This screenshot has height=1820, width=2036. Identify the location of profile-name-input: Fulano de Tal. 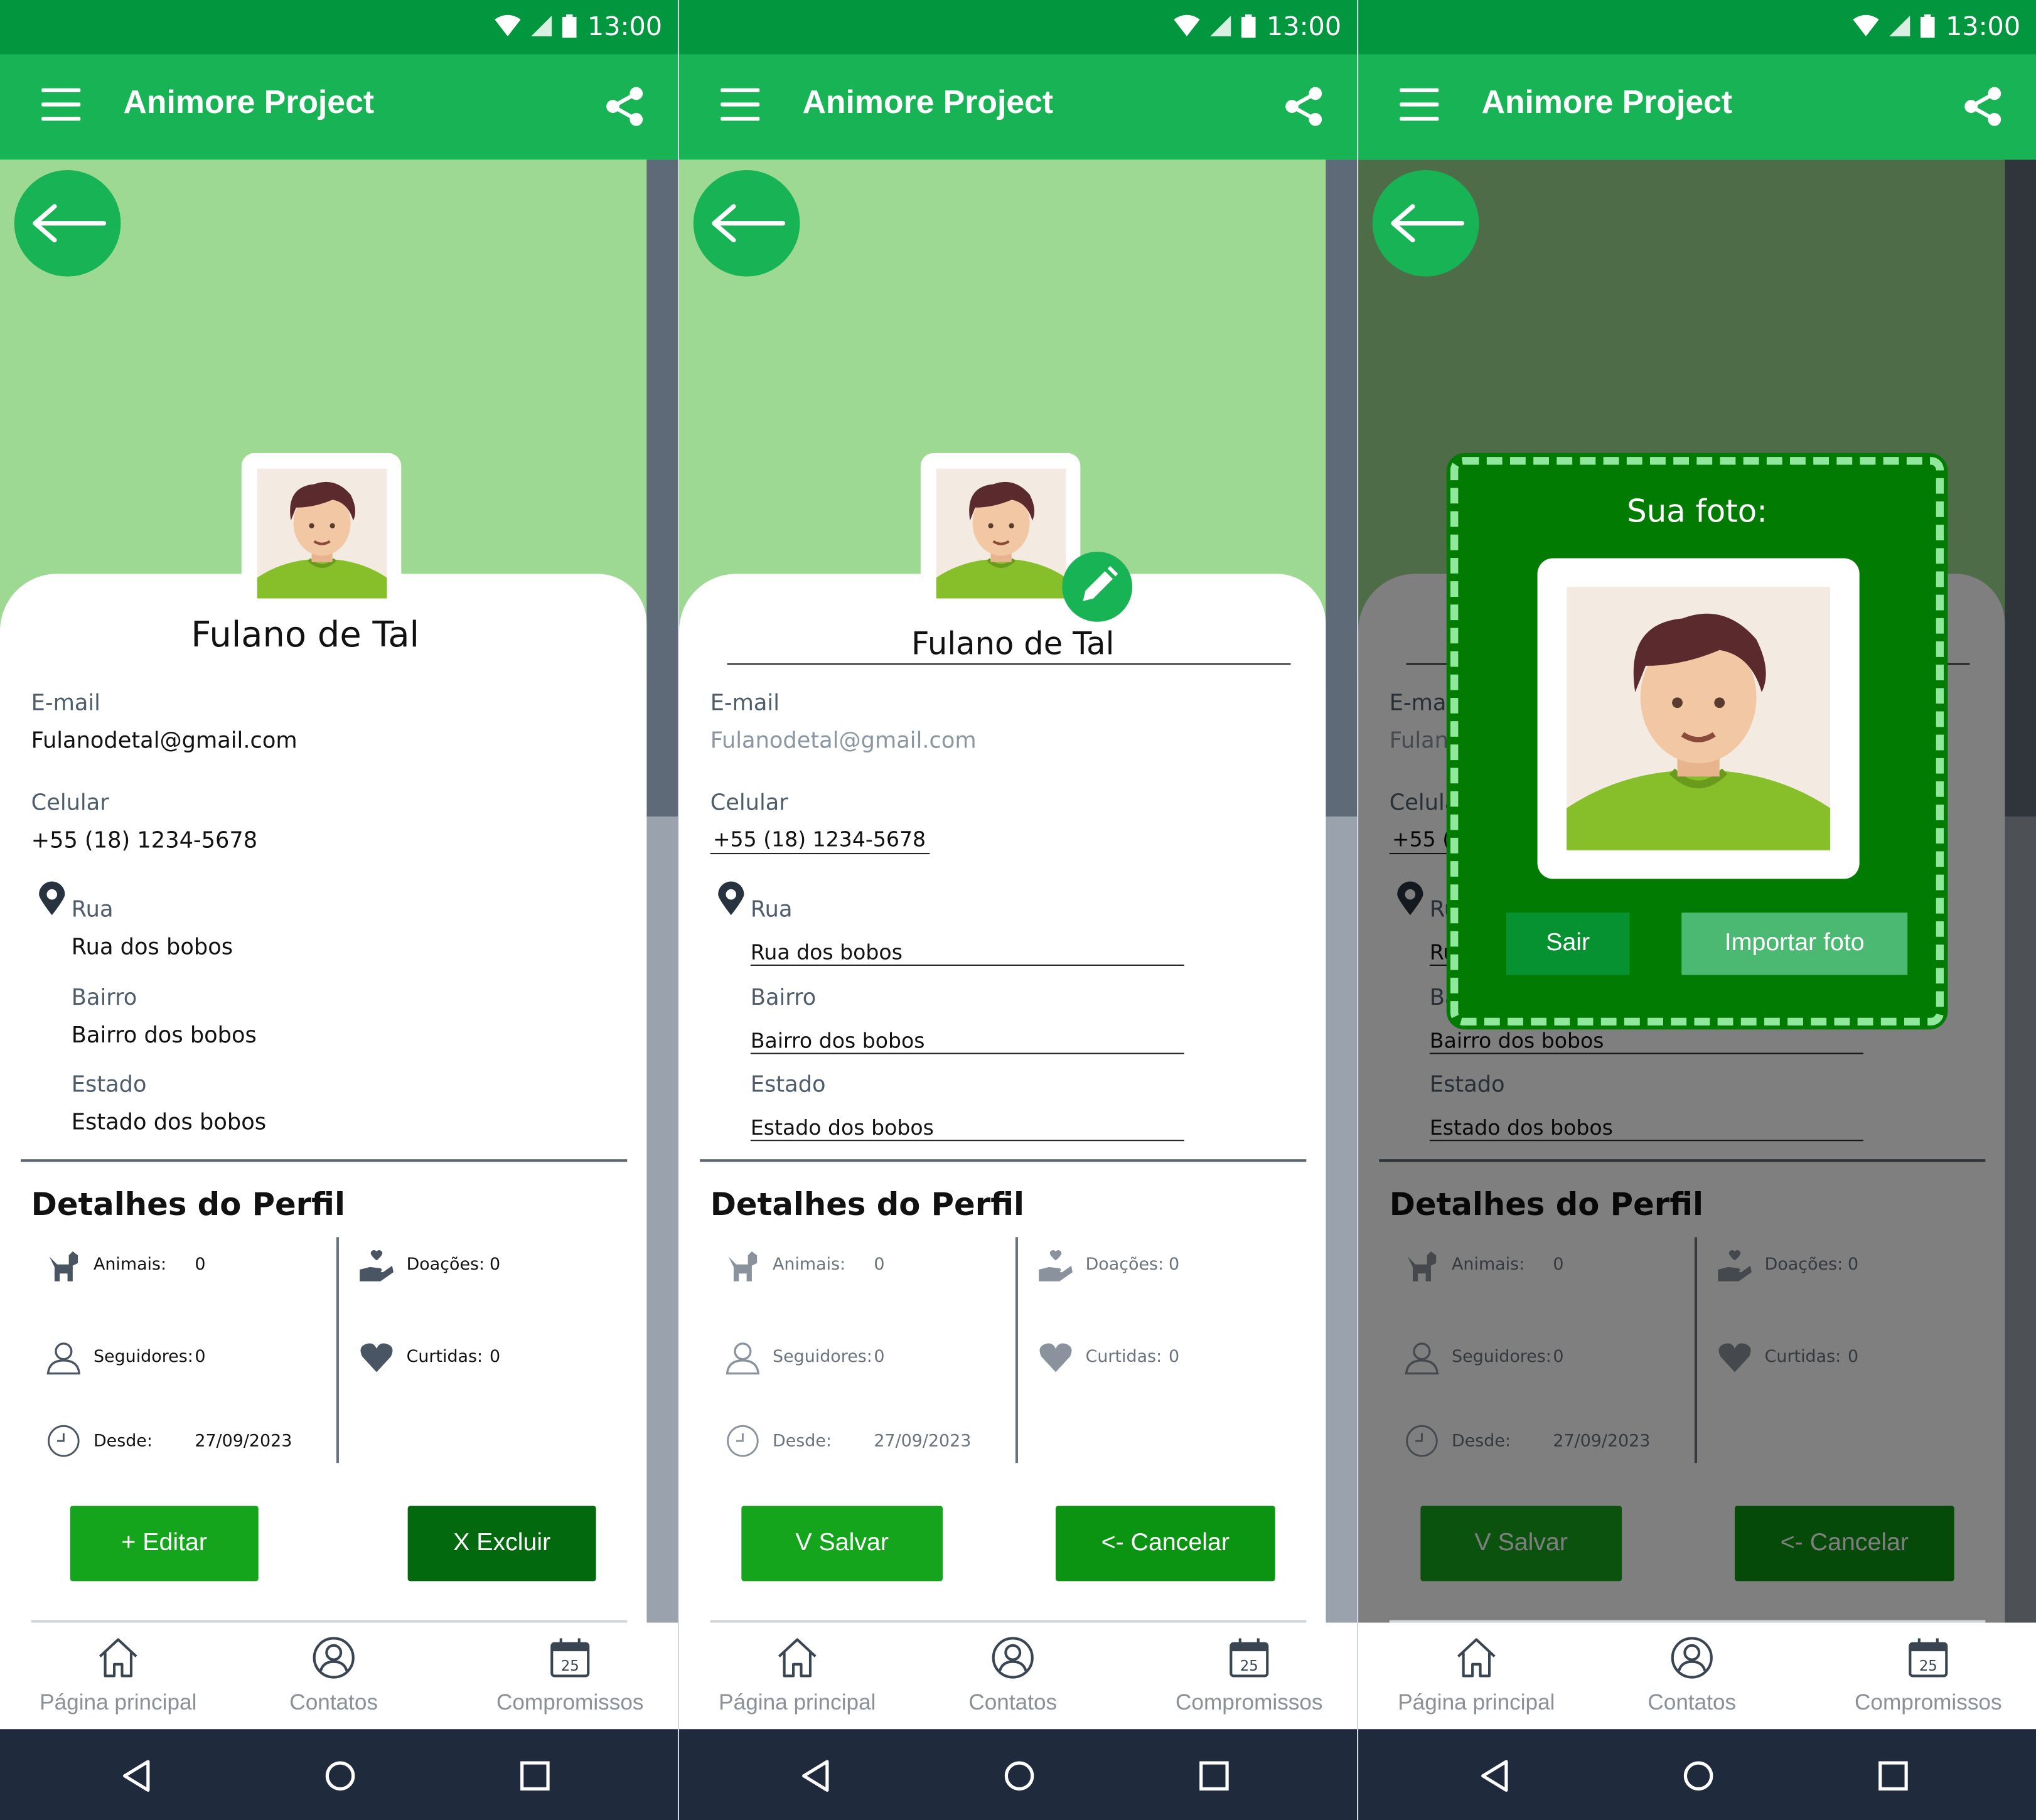
(1013, 644).